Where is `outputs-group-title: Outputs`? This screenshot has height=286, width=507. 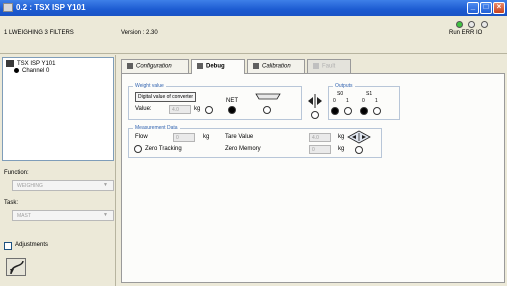
outputs-group-title: Outputs is located at coordinates (344, 86).